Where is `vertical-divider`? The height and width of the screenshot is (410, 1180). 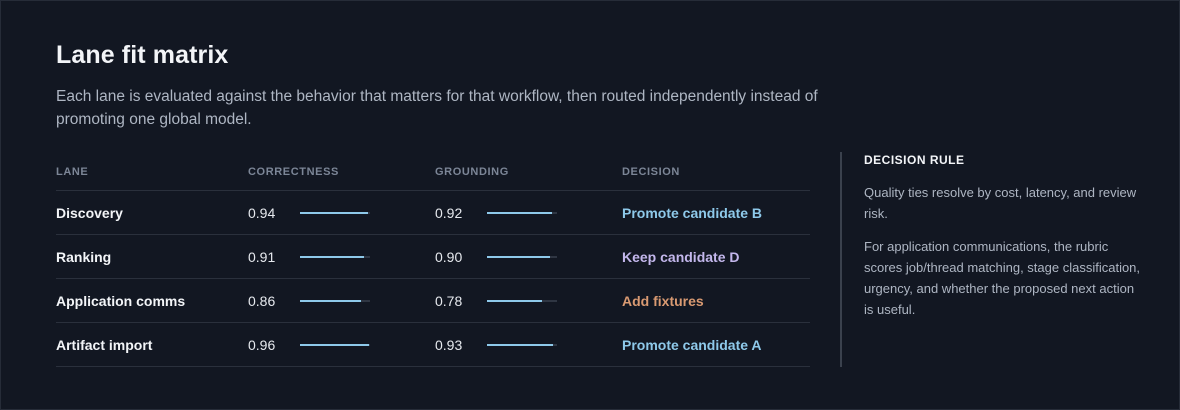
vertical-divider is located at coordinates (841, 259).